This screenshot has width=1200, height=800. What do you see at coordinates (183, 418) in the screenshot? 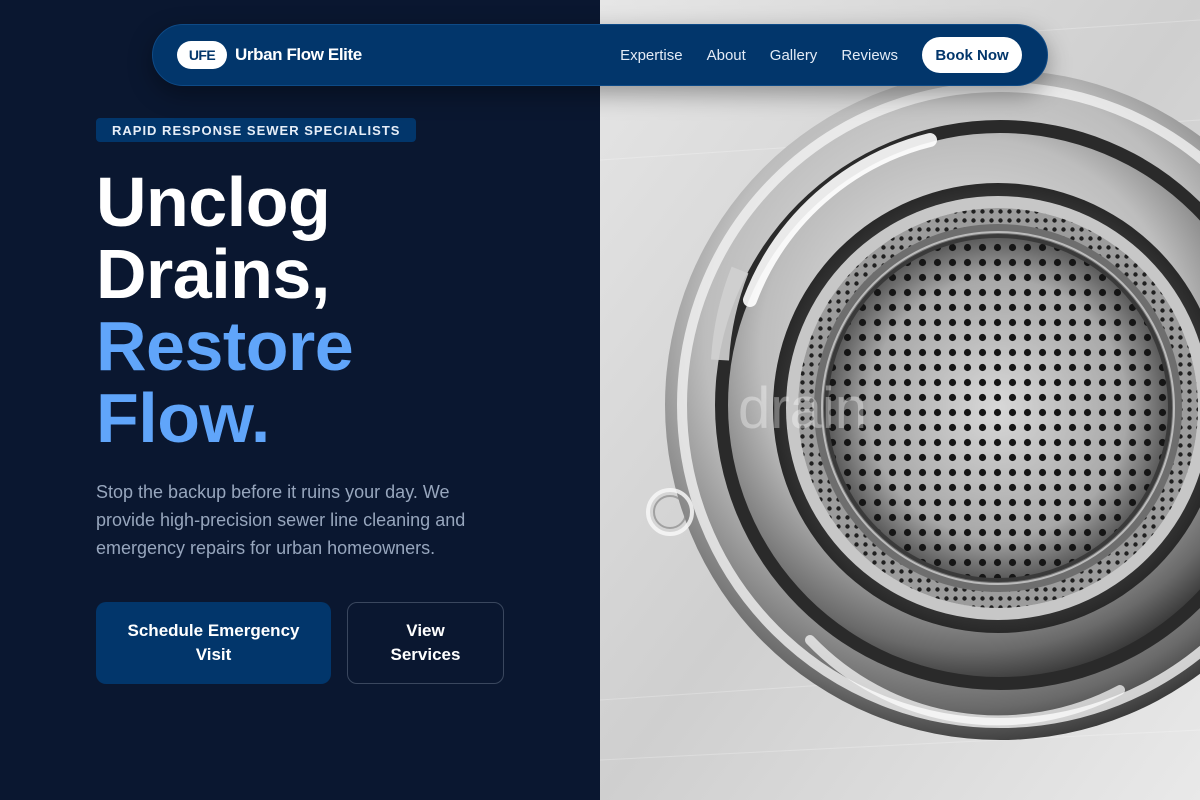
I see `headline-line-4: Flow.` at bounding box center [183, 418].